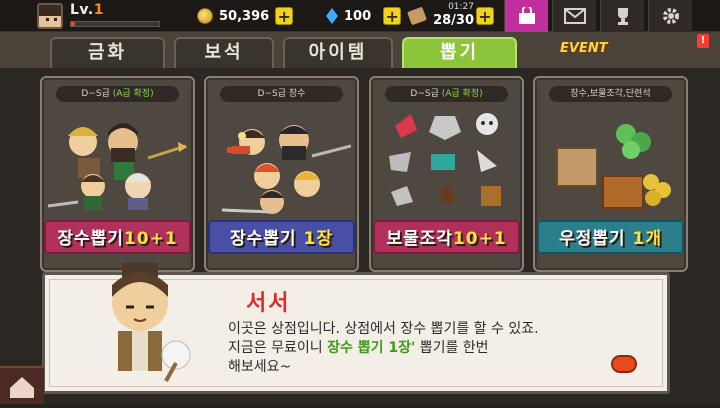  I want to click on home-icon, so click(22, 387).